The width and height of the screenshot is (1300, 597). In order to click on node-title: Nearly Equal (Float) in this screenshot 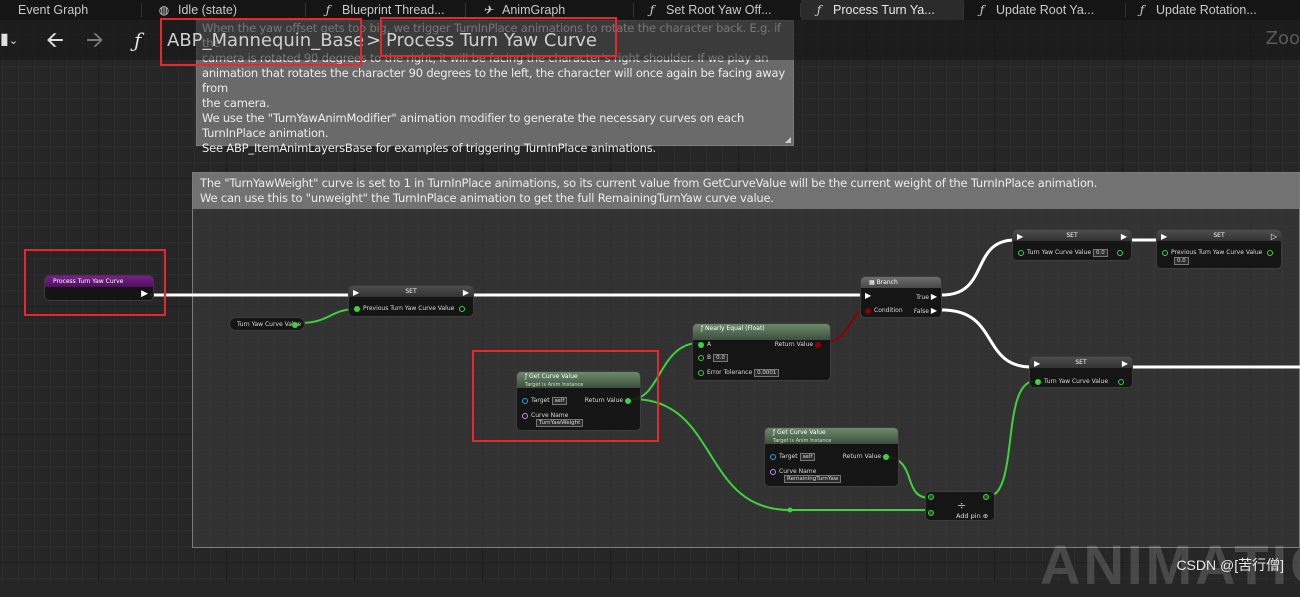, I will do `click(735, 328)`.